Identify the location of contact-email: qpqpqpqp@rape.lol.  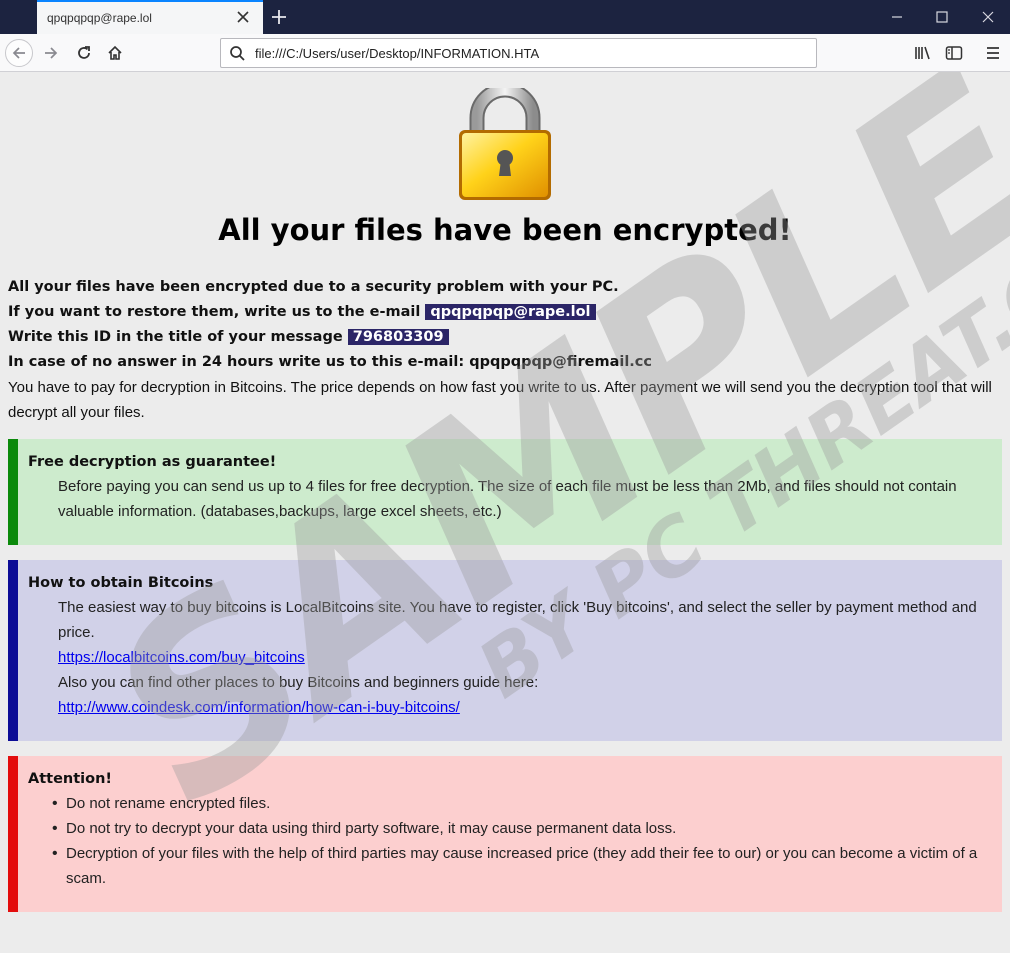
(510, 312).